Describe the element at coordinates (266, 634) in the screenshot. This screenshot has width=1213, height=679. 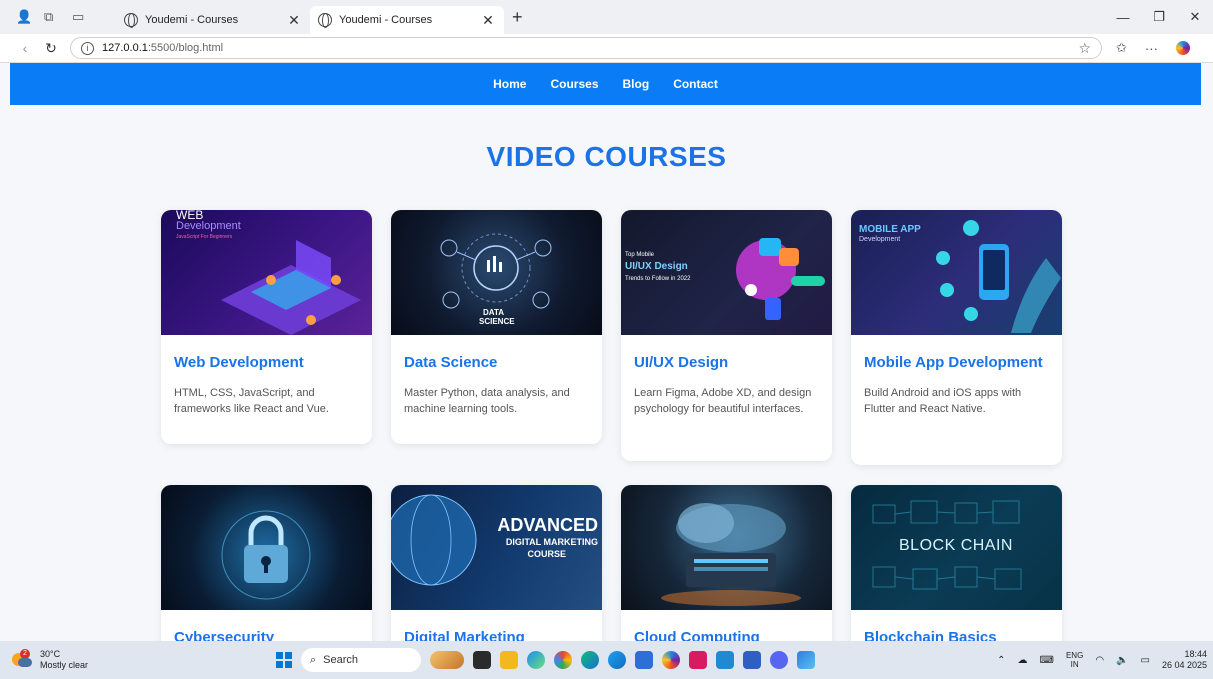
I see `course-title: Cybersecurity` at that location.